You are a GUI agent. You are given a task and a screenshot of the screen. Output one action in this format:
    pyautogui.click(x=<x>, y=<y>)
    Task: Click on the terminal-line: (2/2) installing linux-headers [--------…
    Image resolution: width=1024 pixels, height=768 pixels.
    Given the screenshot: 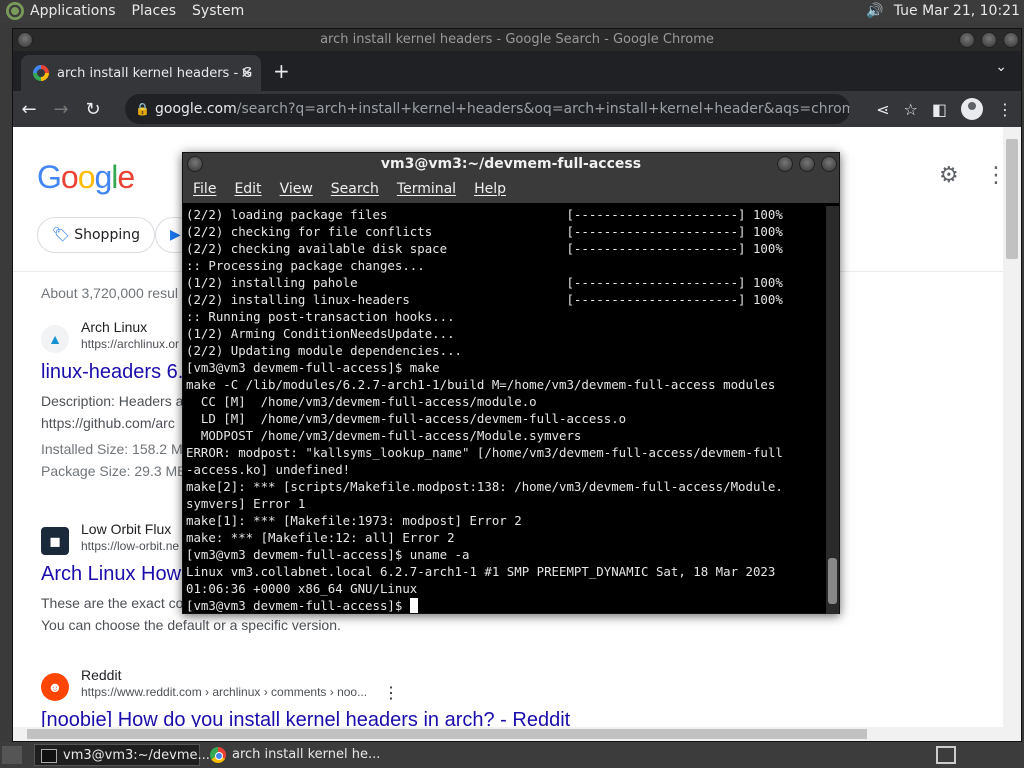 What is the action you would take?
    pyautogui.click(x=484, y=299)
    